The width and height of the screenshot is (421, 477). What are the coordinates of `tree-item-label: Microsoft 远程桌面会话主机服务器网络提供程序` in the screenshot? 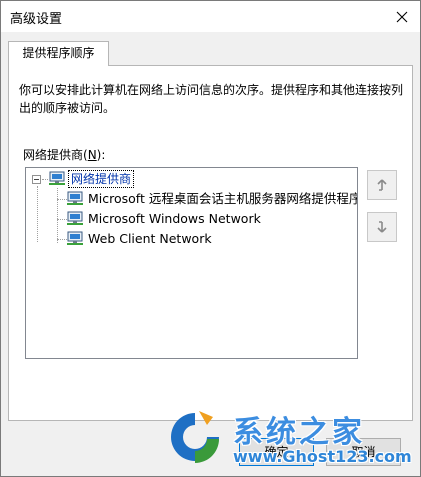 It's located at (223, 198).